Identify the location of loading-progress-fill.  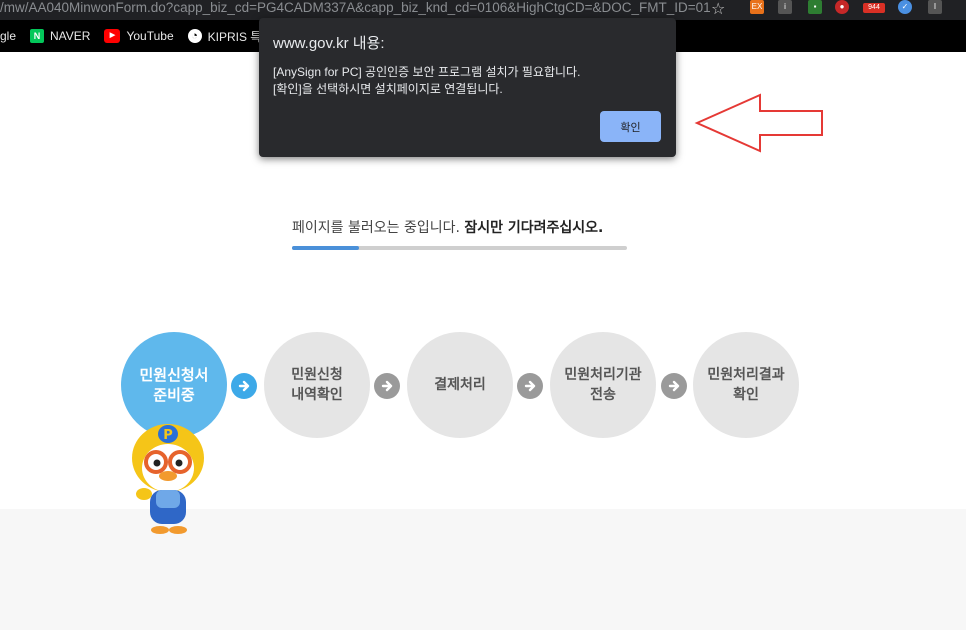
(325, 248).